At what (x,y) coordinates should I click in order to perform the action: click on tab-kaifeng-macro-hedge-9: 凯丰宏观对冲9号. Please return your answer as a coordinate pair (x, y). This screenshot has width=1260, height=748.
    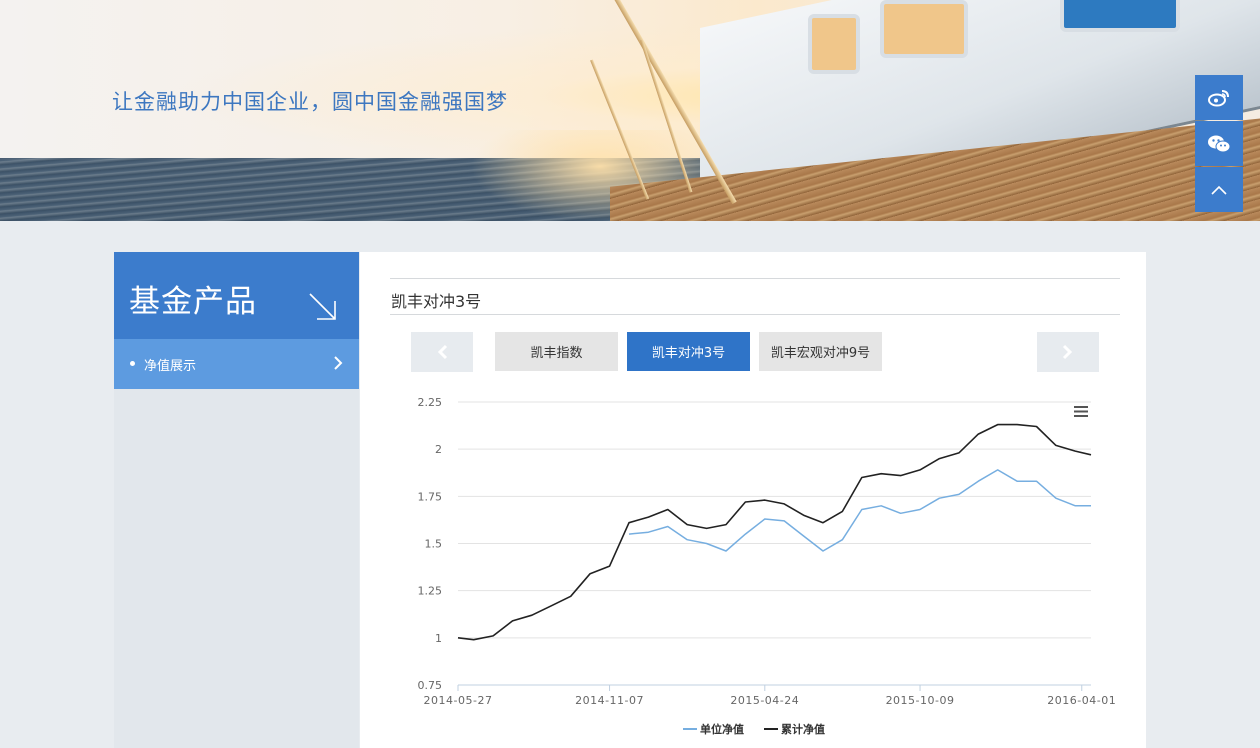
    Looking at the image, I should click on (820, 351).